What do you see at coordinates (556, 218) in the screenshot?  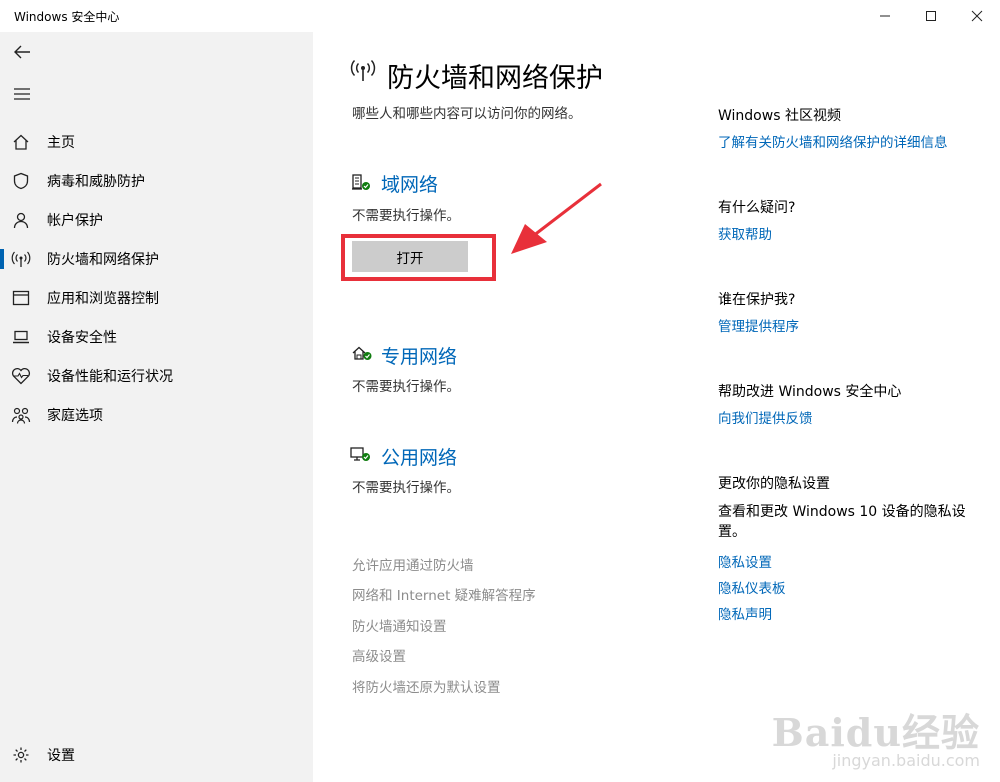 I see `annotation-arrow-icon` at bounding box center [556, 218].